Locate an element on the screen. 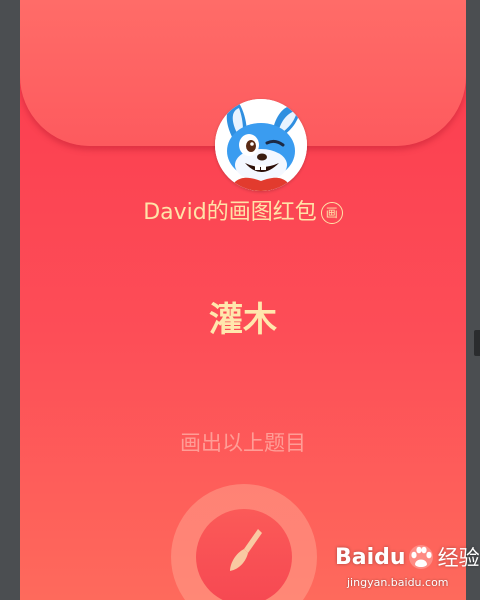  sender-avatar is located at coordinates (261, 145).